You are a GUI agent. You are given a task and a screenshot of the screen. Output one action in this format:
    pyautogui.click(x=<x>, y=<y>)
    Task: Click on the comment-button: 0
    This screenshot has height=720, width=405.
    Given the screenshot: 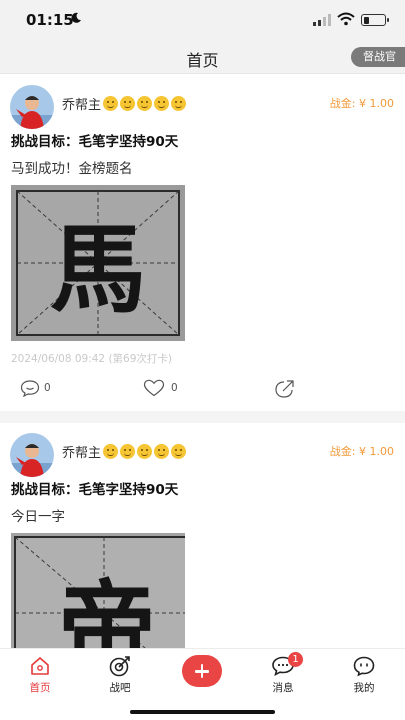 What is the action you would take?
    pyautogui.click(x=35, y=388)
    